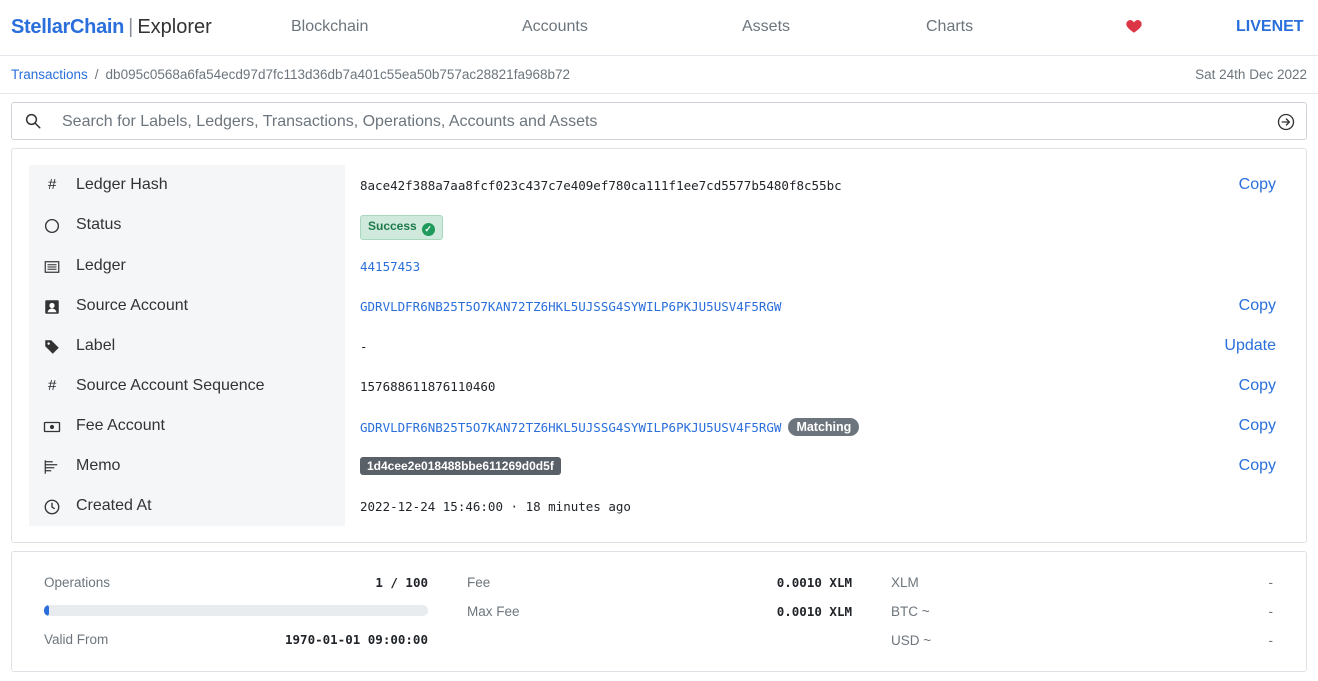  Describe the element at coordinates (356, 639) in the screenshot. I see `valid-from-value: 1970-01-01 09:00:00` at that location.